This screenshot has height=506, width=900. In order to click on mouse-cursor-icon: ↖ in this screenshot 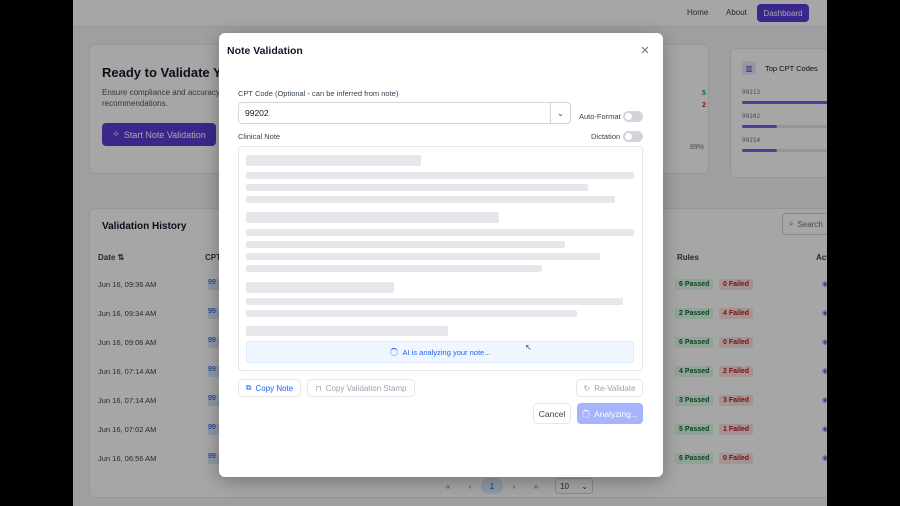, I will do `click(528, 347)`.